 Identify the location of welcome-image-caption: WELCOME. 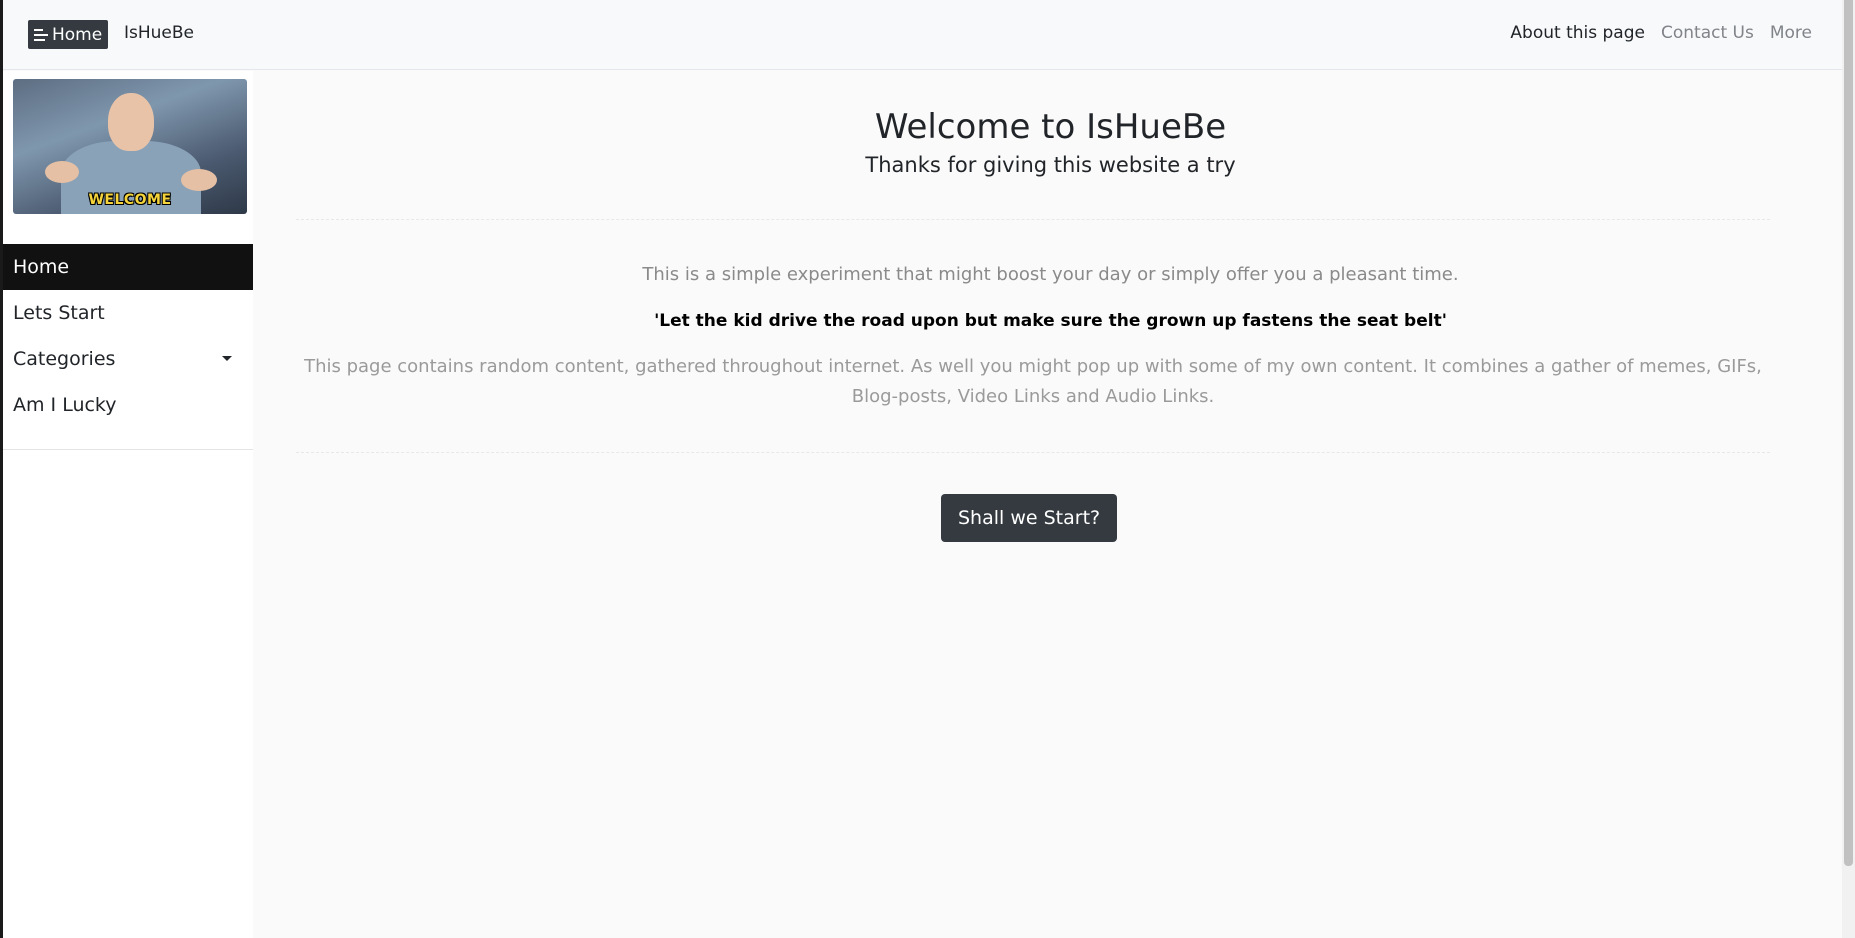
(130, 200).